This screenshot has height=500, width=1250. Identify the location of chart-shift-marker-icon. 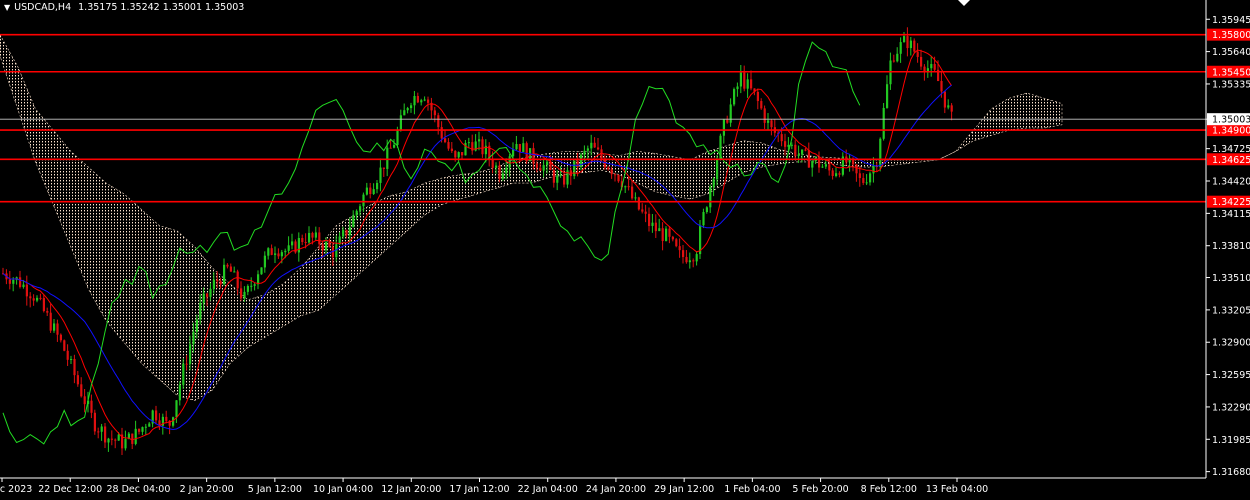
(964, 3).